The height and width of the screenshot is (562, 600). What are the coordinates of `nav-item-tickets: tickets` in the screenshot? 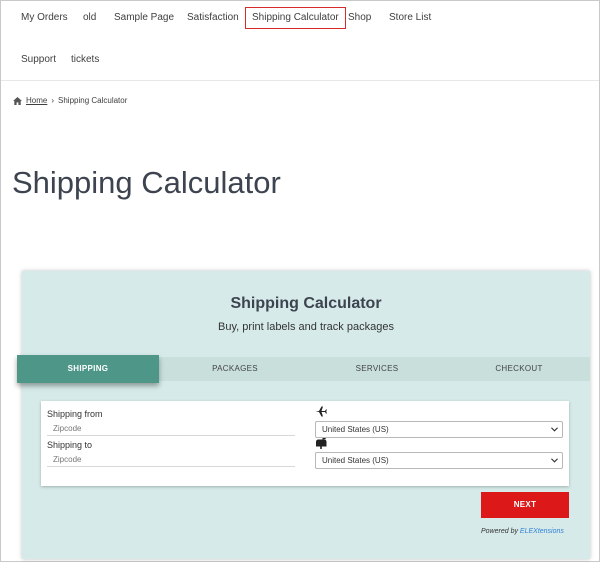 It's located at (85, 60).